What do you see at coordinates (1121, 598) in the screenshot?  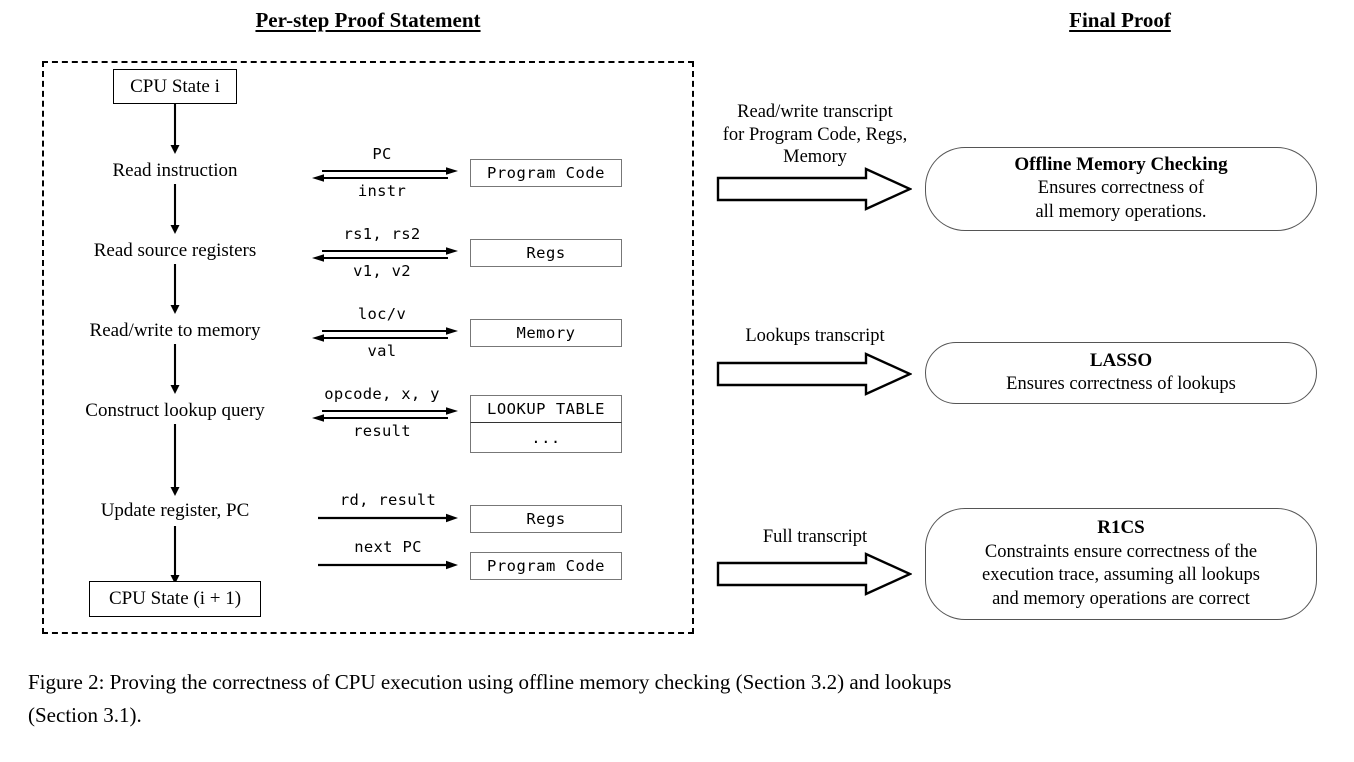 I see `proof-desc-line: and memory operations are correct` at bounding box center [1121, 598].